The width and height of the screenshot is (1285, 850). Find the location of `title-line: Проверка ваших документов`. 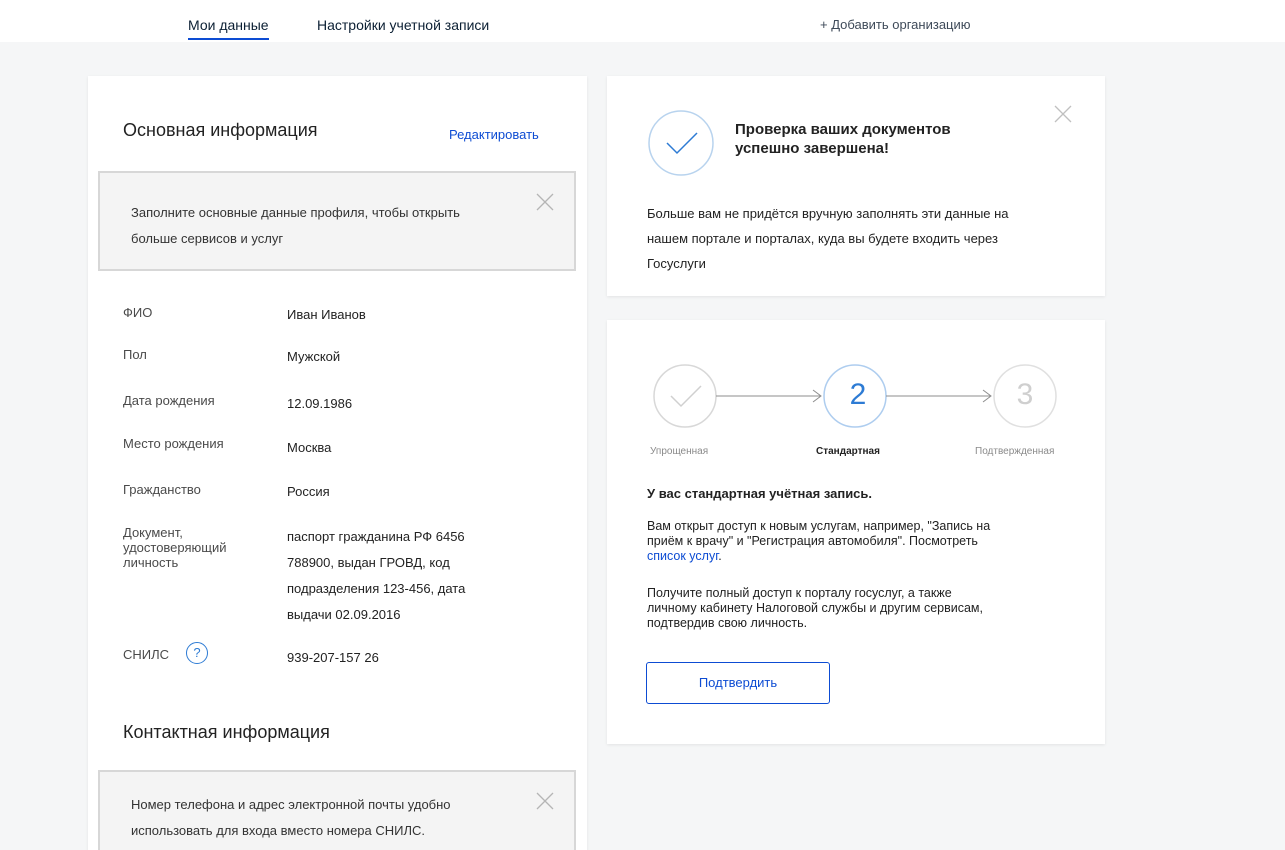

title-line: Проверка ваших документов is located at coordinates (843, 129).